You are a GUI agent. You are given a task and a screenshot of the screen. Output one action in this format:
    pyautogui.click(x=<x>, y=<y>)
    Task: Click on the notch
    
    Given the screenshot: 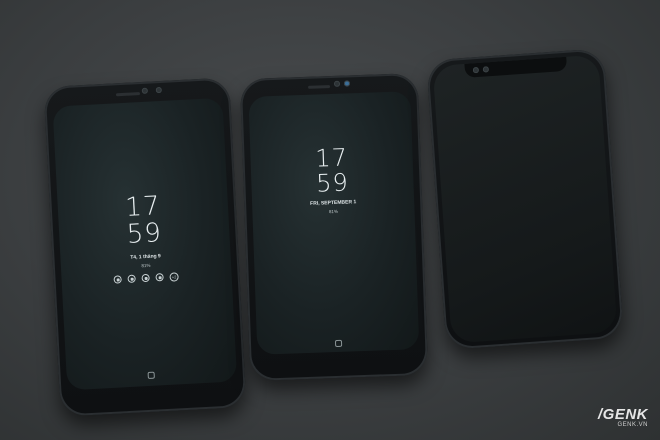 What is the action you would take?
    pyautogui.click(x=516, y=67)
    